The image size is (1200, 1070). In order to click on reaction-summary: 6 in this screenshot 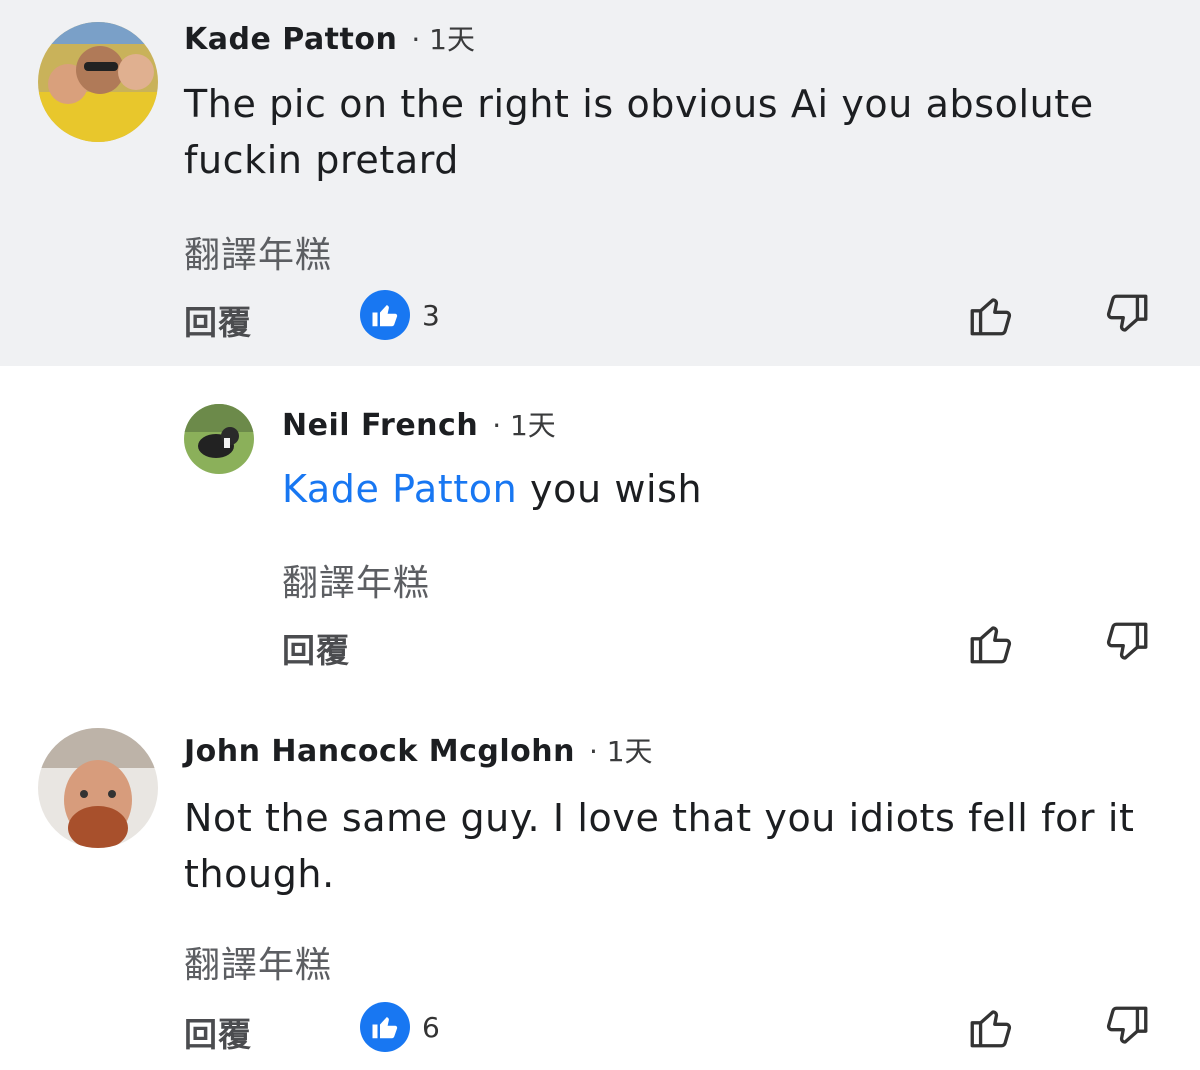, I will do `click(400, 1027)`.